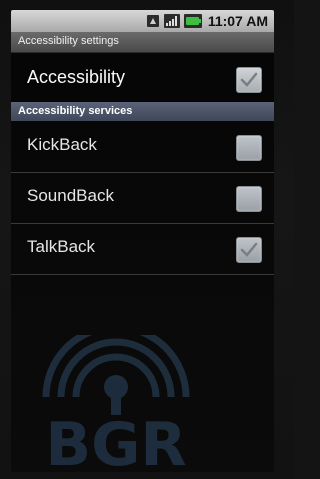 The width and height of the screenshot is (320, 479). Describe the element at coordinates (76, 77) in the screenshot. I see `accessibility-label: Accessibility` at that location.